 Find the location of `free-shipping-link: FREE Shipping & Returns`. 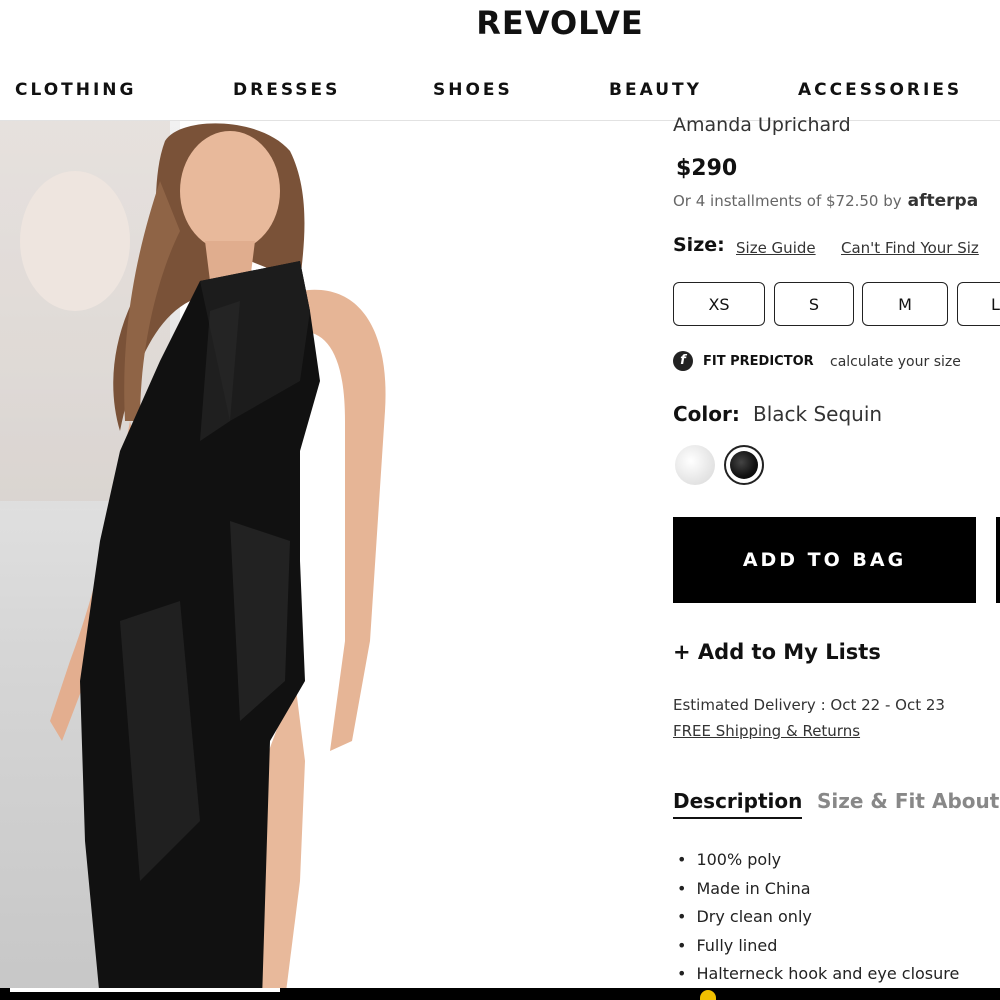

free-shipping-link: FREE Shipping & Returns is located at coordinates (766, 731).